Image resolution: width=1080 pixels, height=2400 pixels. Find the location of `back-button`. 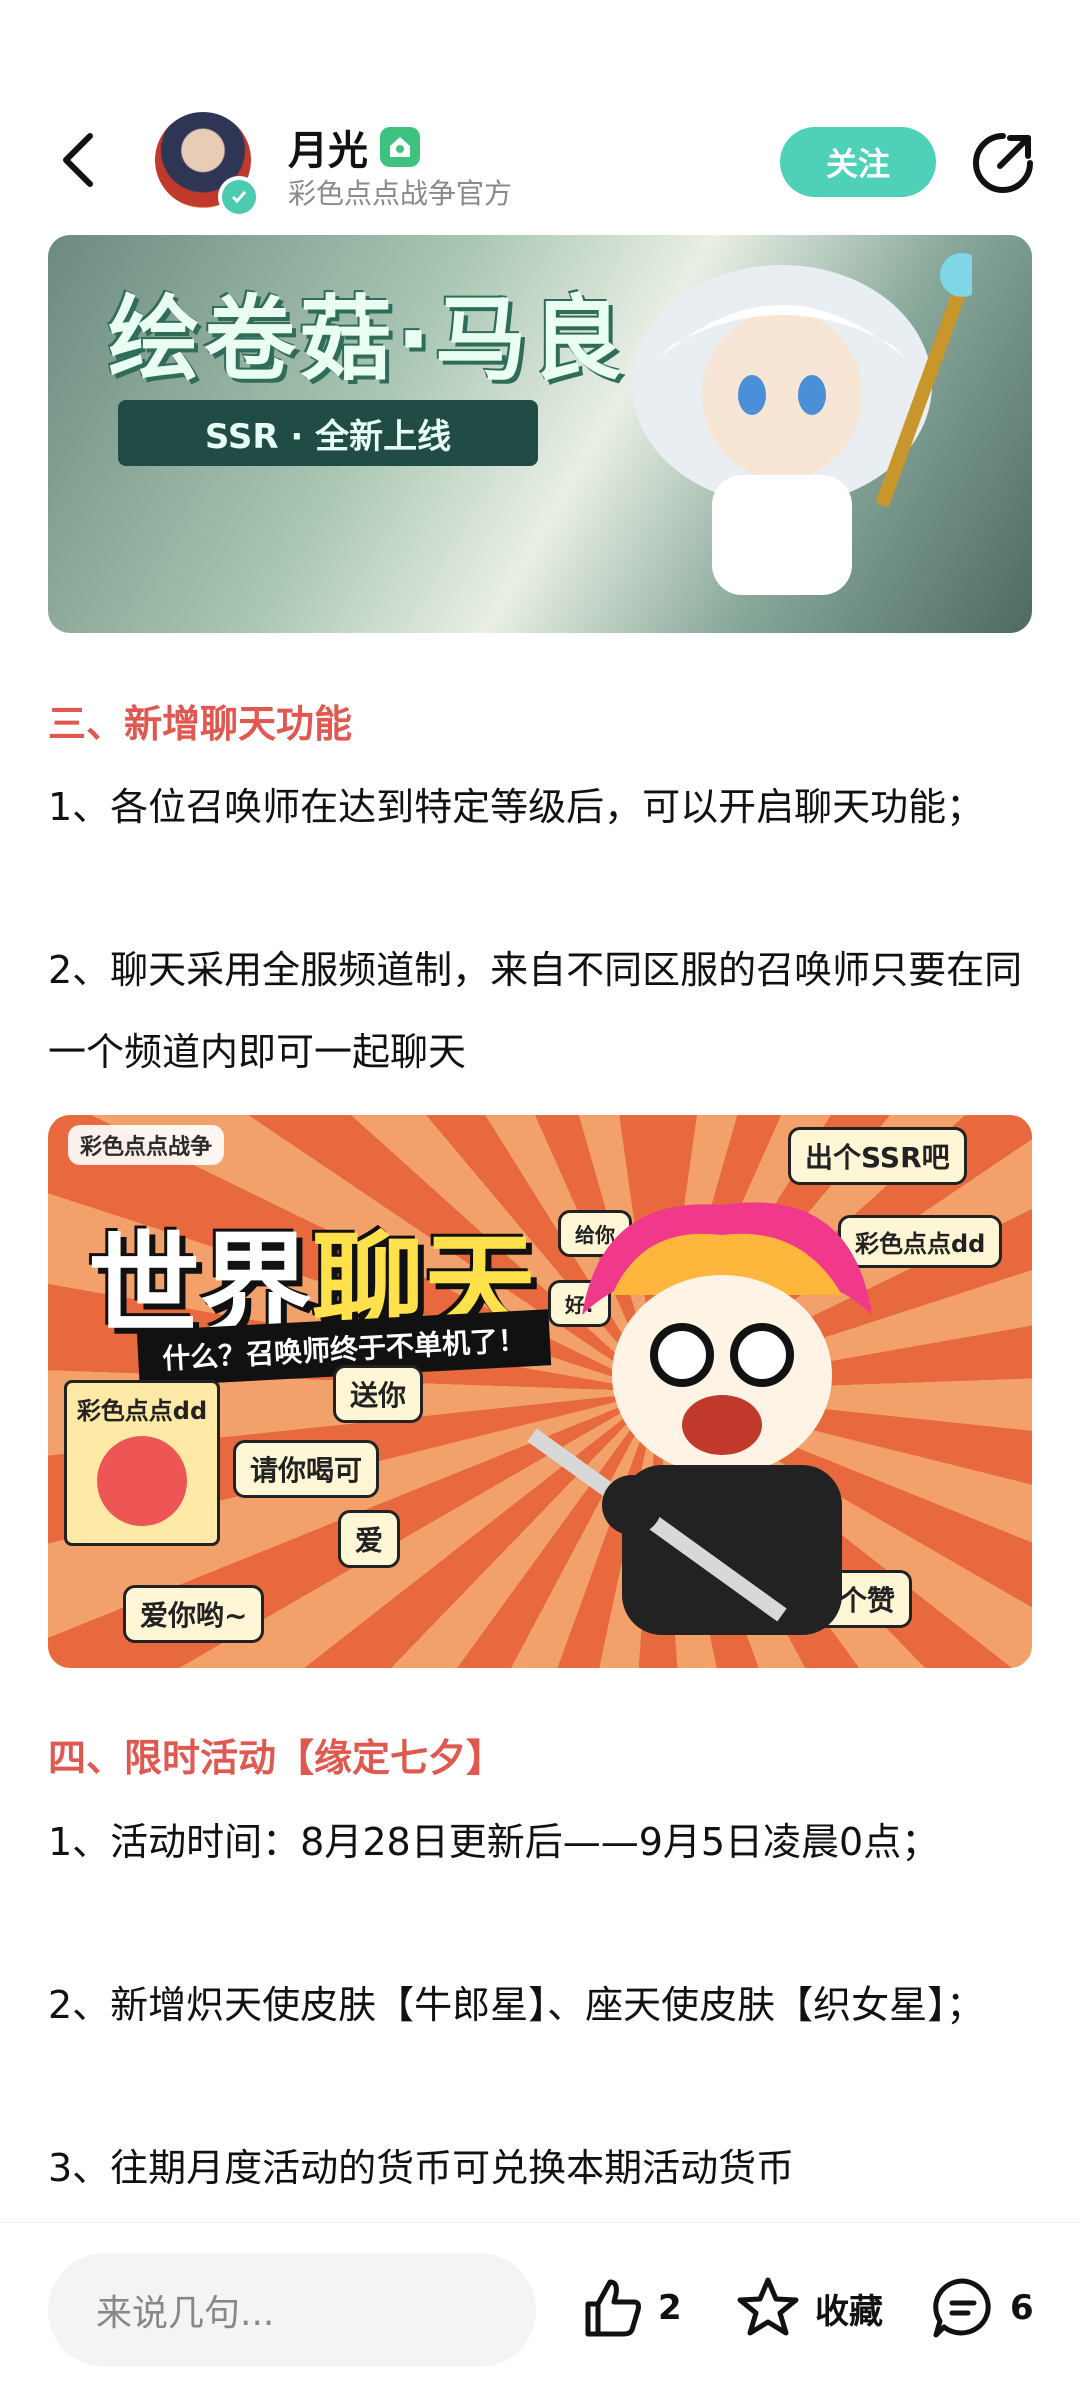

back-button is located at coordinates (78, 160).